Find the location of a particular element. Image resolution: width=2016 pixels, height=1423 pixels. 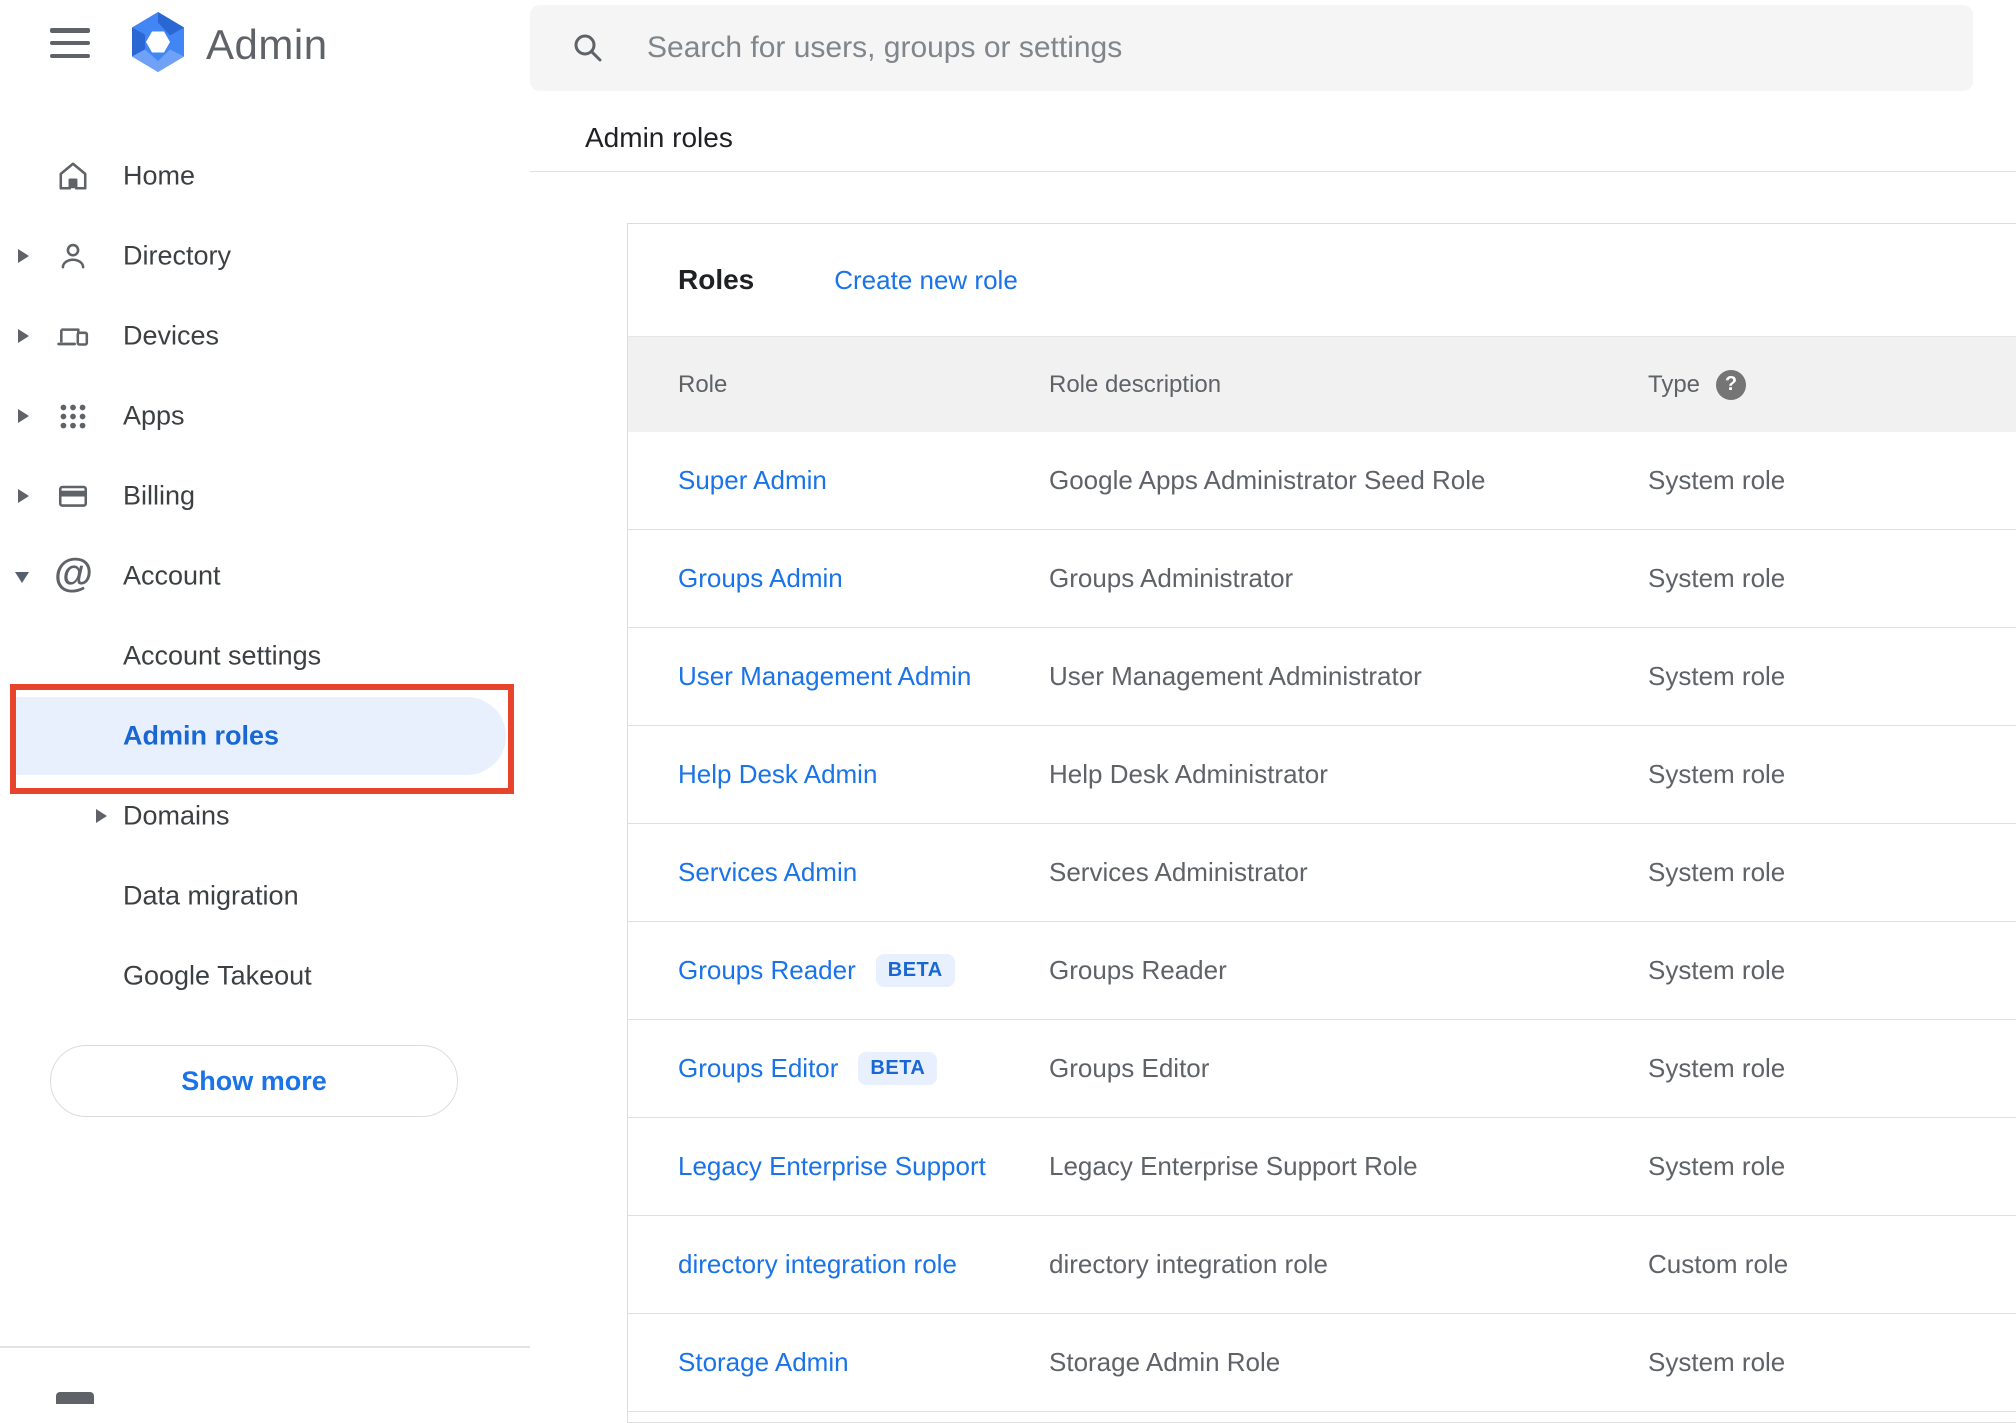

role-description: User Management Administrator is located at coordinates (1235, 676).